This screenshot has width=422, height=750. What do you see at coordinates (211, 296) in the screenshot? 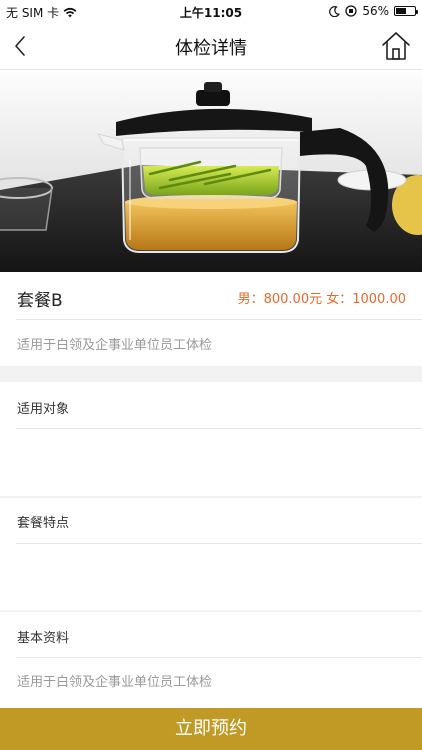
I see `package-header: 套餐B 男：800.00元 女：1000.00` at bounding box center [211, 296].